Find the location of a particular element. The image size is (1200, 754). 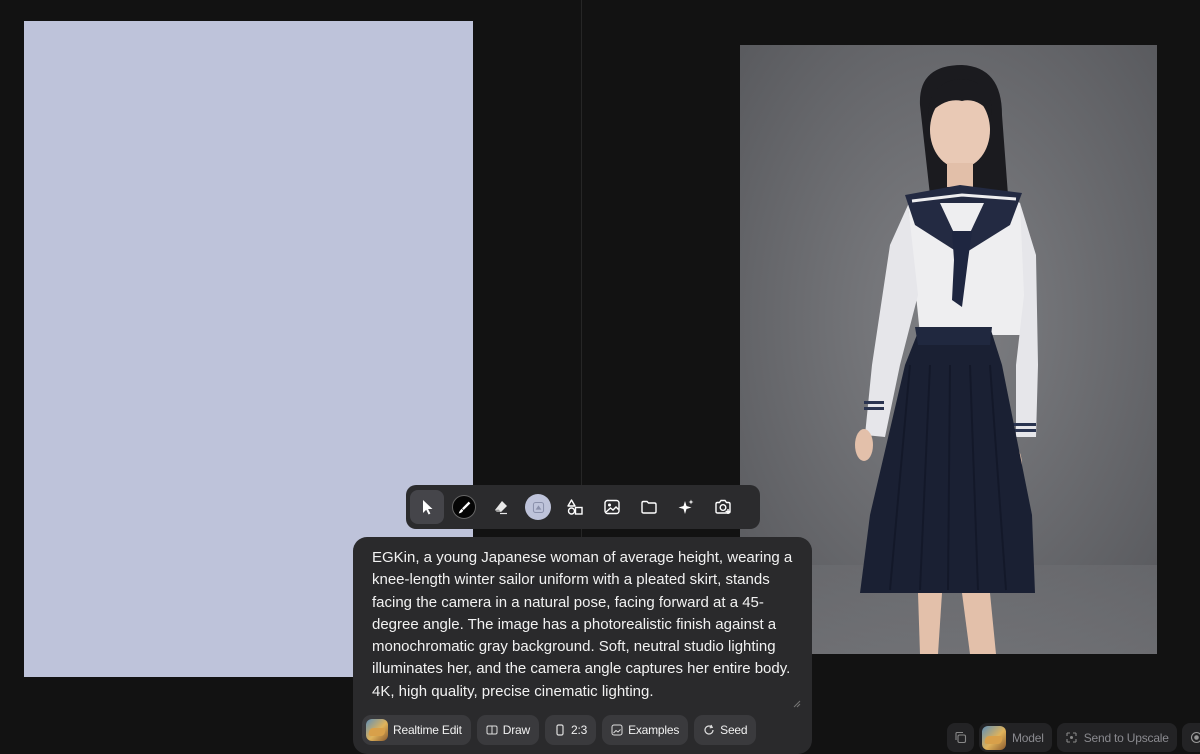

aspect-ratio-button: 2:3 is located at coordinates (570, 730).